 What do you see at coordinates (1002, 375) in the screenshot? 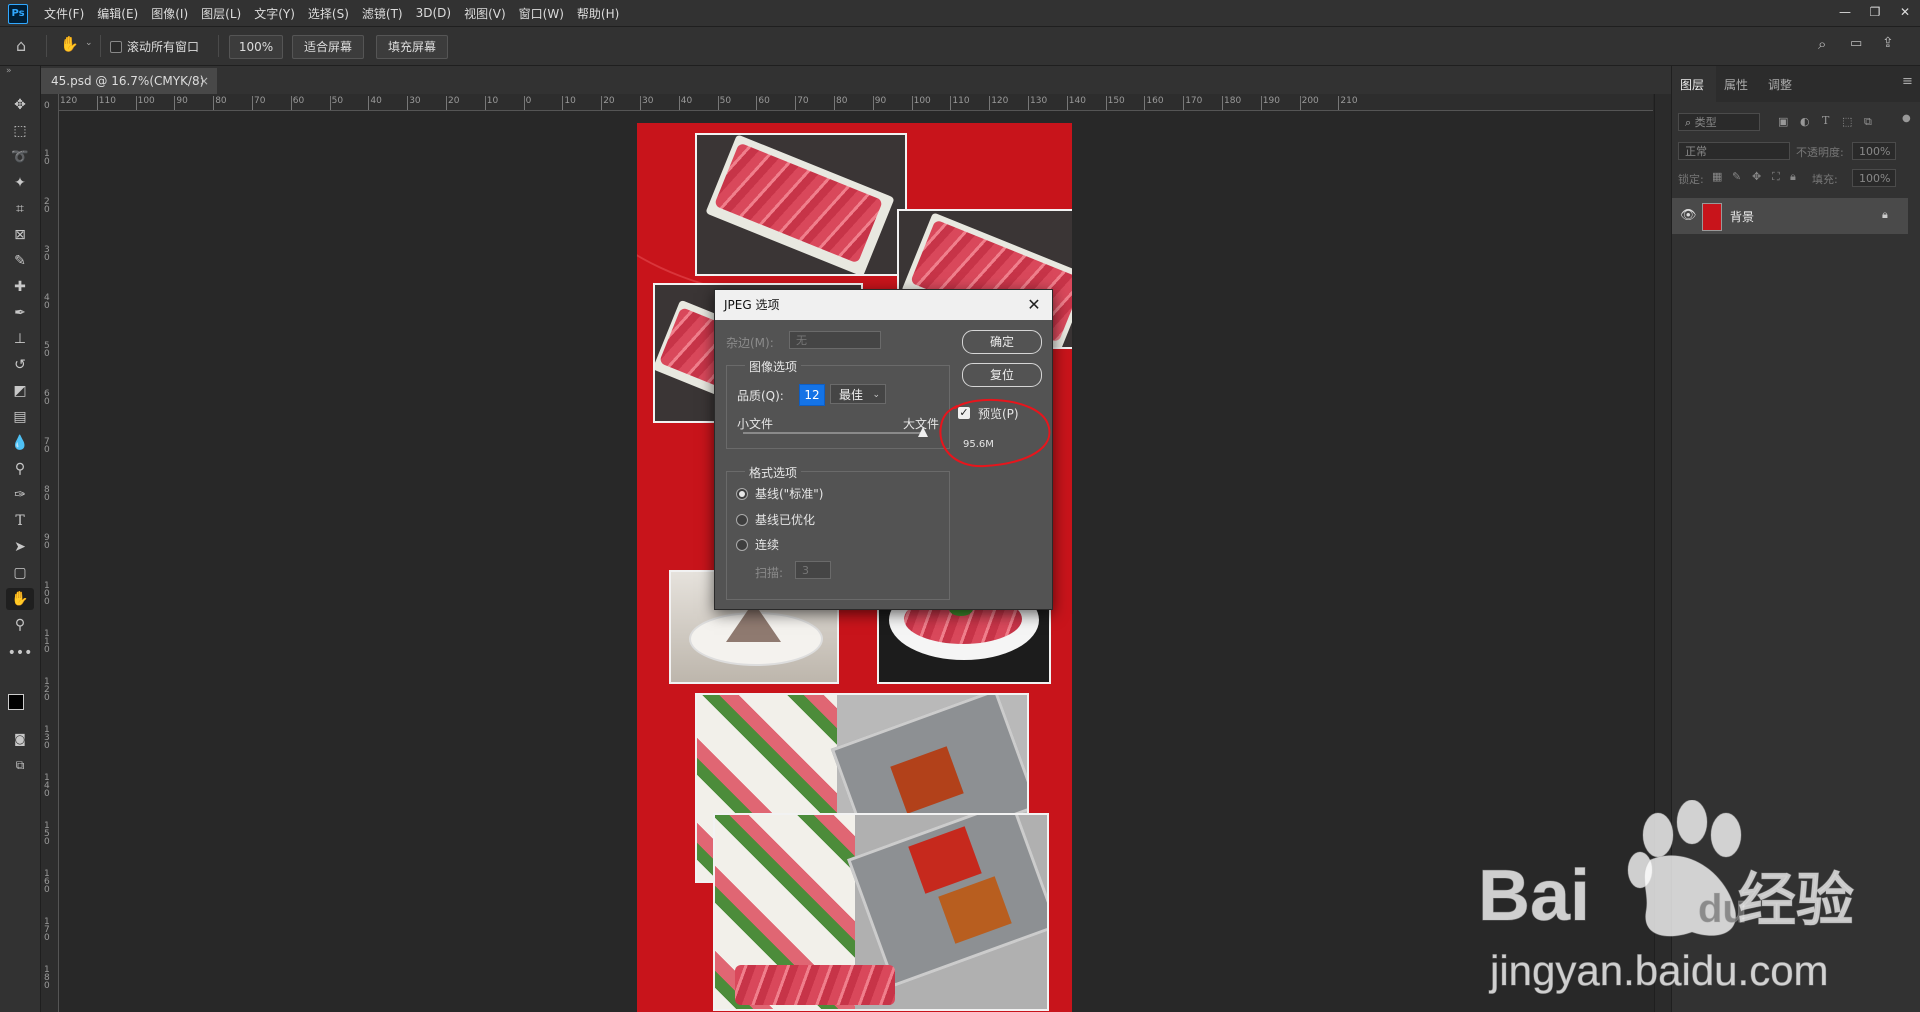
I see `reset-button: 复位` at bounding box center [1002, 375].